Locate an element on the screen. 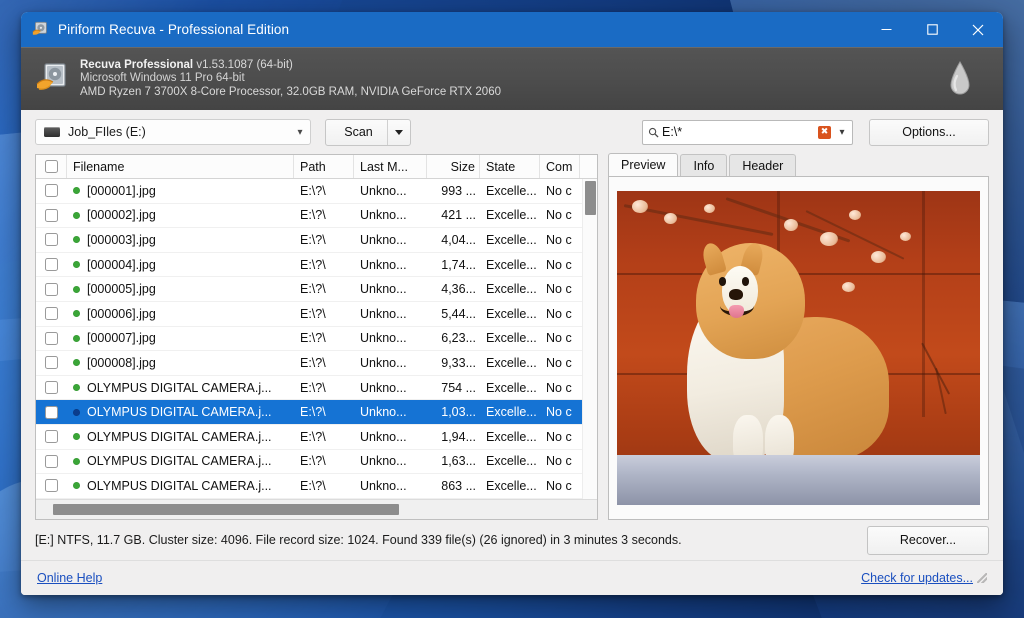 The height and width of the screenshot is (618, 1024). select-all-checkbox is located at coordinates (51, 166).